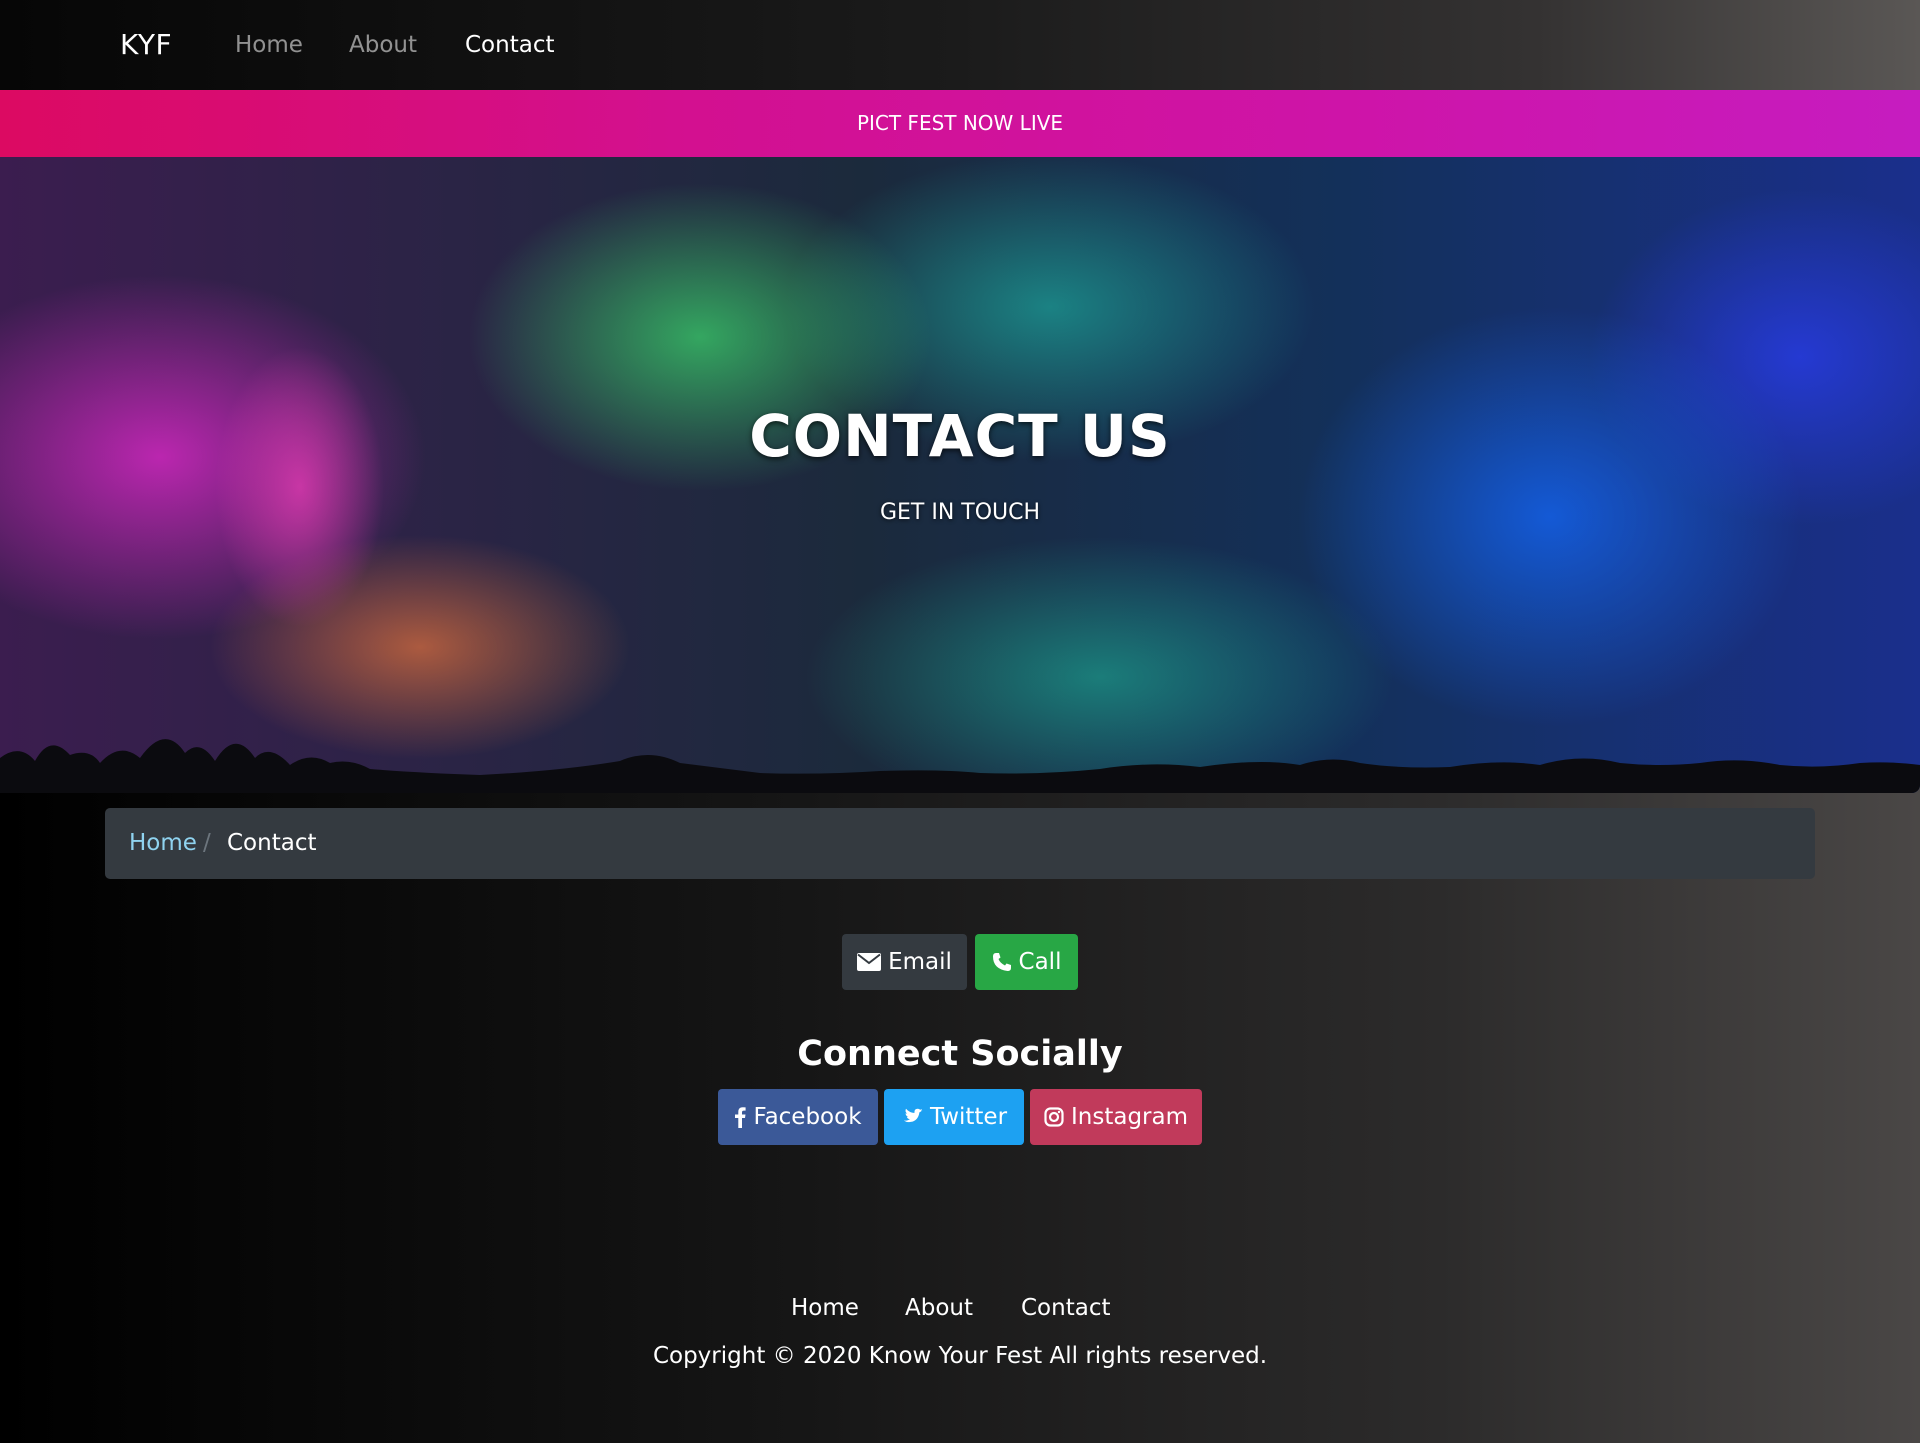  What do you see at coordinates (740, 1117) in the screenshot?
I see `facebook-icon` at bounding box center [740, 1117].